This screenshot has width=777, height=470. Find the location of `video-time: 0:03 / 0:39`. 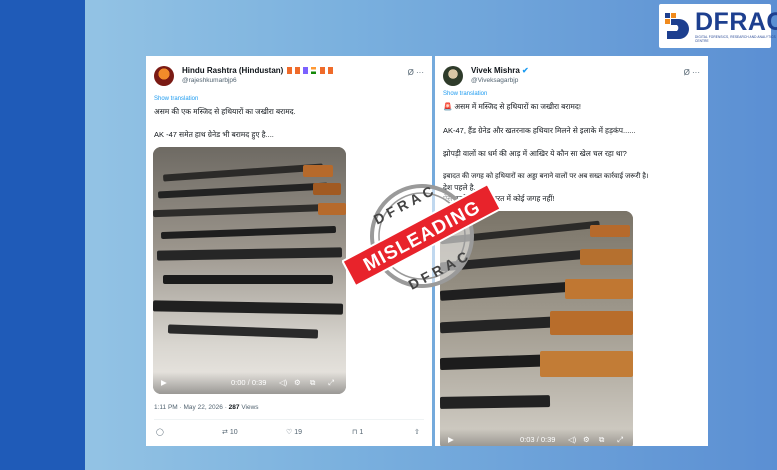

video-time: 0:03 / 0:39 is located at coordinates (538, 439).